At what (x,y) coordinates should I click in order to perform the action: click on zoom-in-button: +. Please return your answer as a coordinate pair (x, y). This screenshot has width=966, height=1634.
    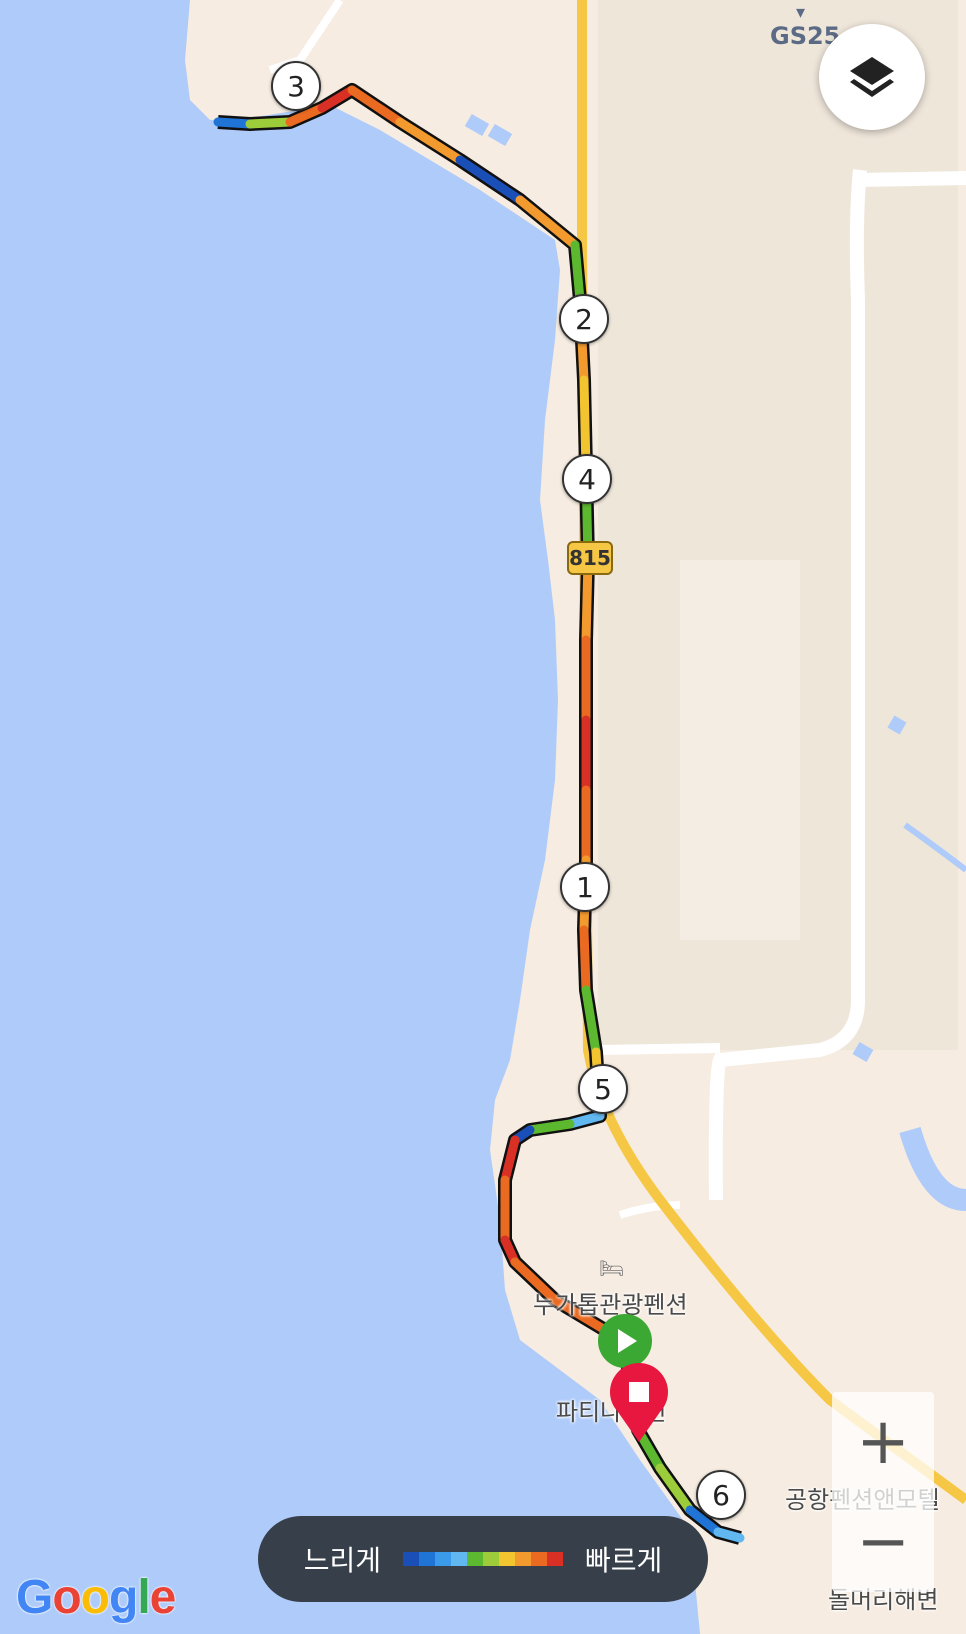
    Looking at the image, I should click on (883, 1442).